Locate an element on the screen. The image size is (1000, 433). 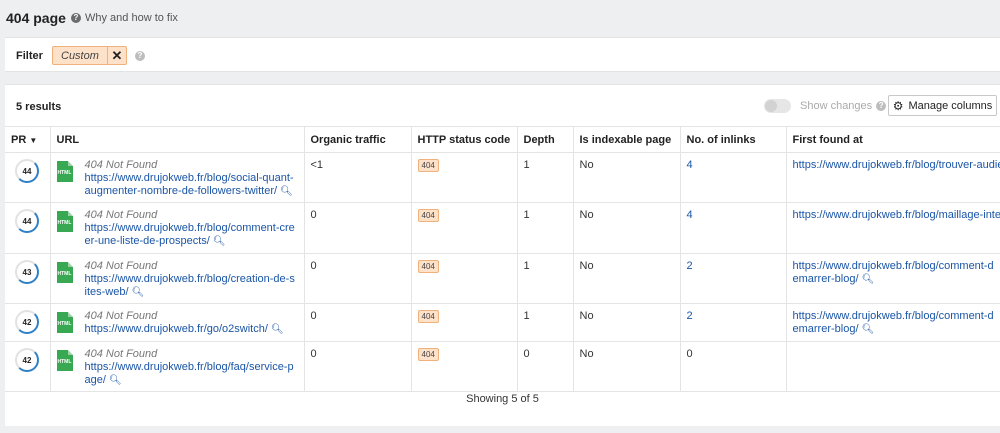
column-header-organic-traffic: Organic traffic is located at coordinates (357, 139).